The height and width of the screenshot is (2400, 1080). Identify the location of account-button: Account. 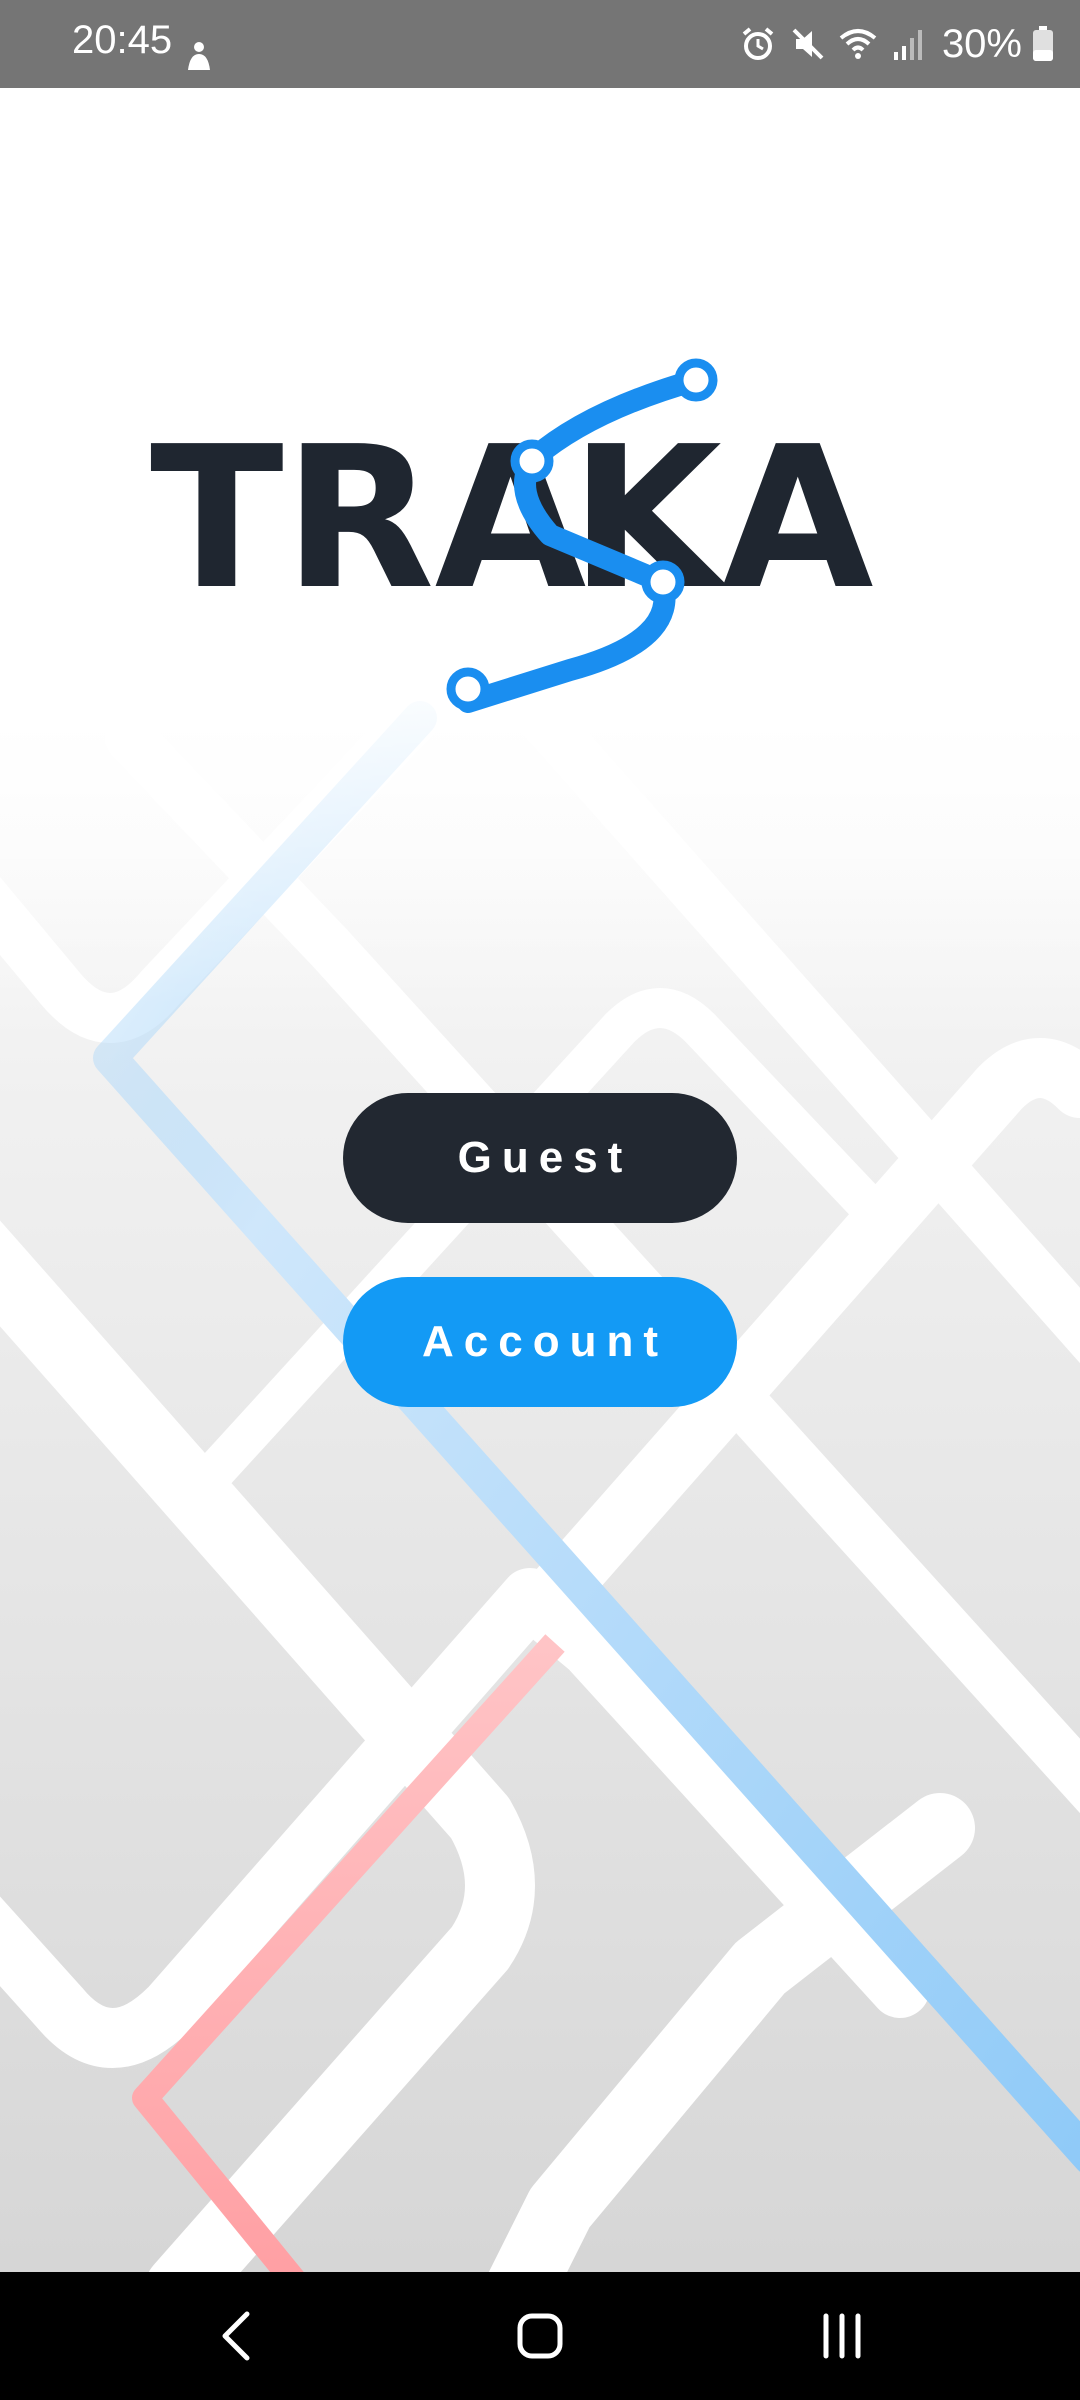
(540, 1342).